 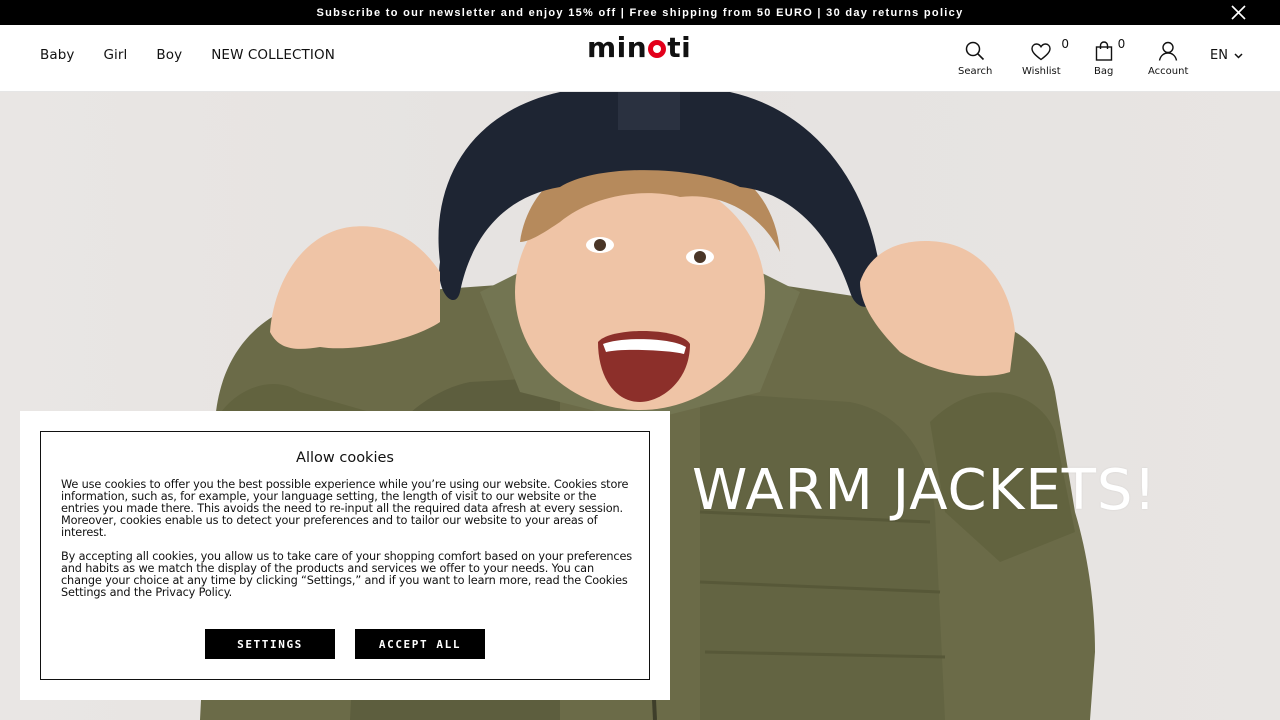 What do you see at coordinates (1168, 50) in the screenshot?
I see `user-icon` at bounding box center [1168, 50].